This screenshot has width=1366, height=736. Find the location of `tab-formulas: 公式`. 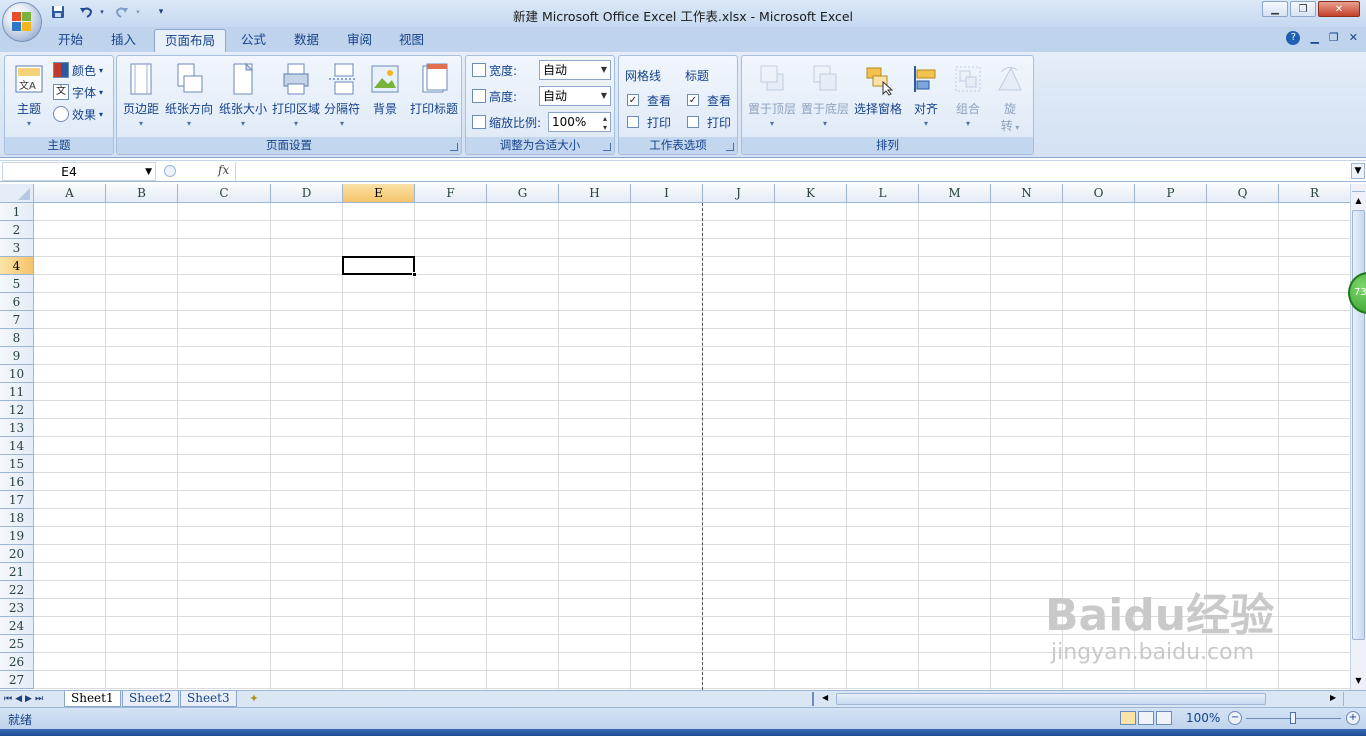

tab-formulas: 公式 is located at coordinates (253, 40).